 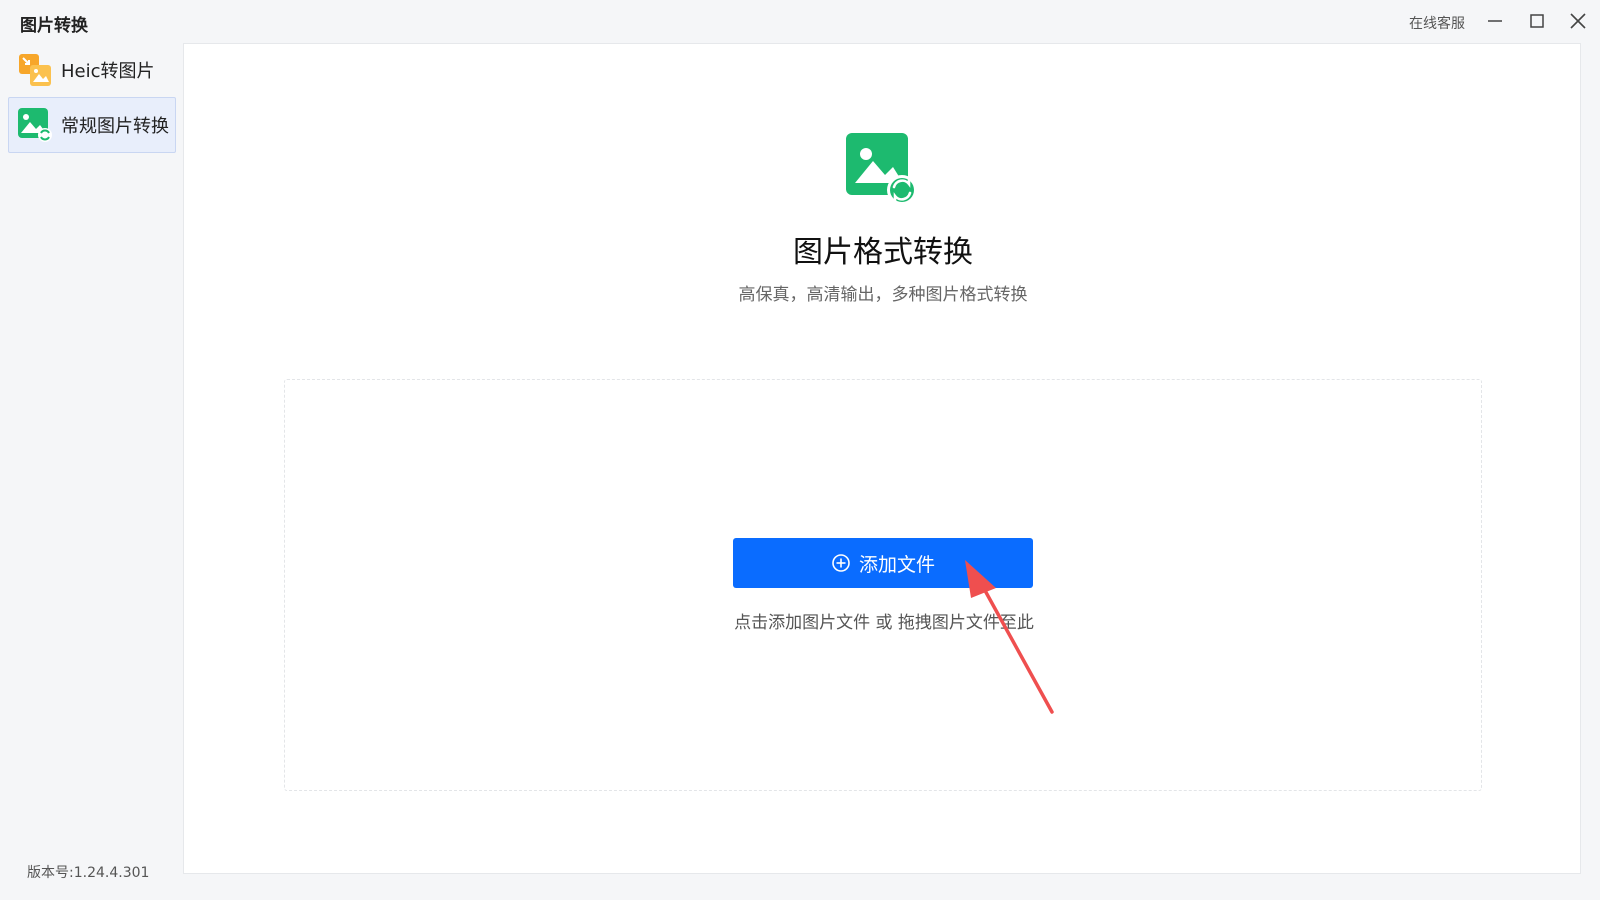 What do you see at coordinates (88, 873) in the screenshot?
I see `version-label: 版本号:1.24.4.301` at bounding box center [88, 873].